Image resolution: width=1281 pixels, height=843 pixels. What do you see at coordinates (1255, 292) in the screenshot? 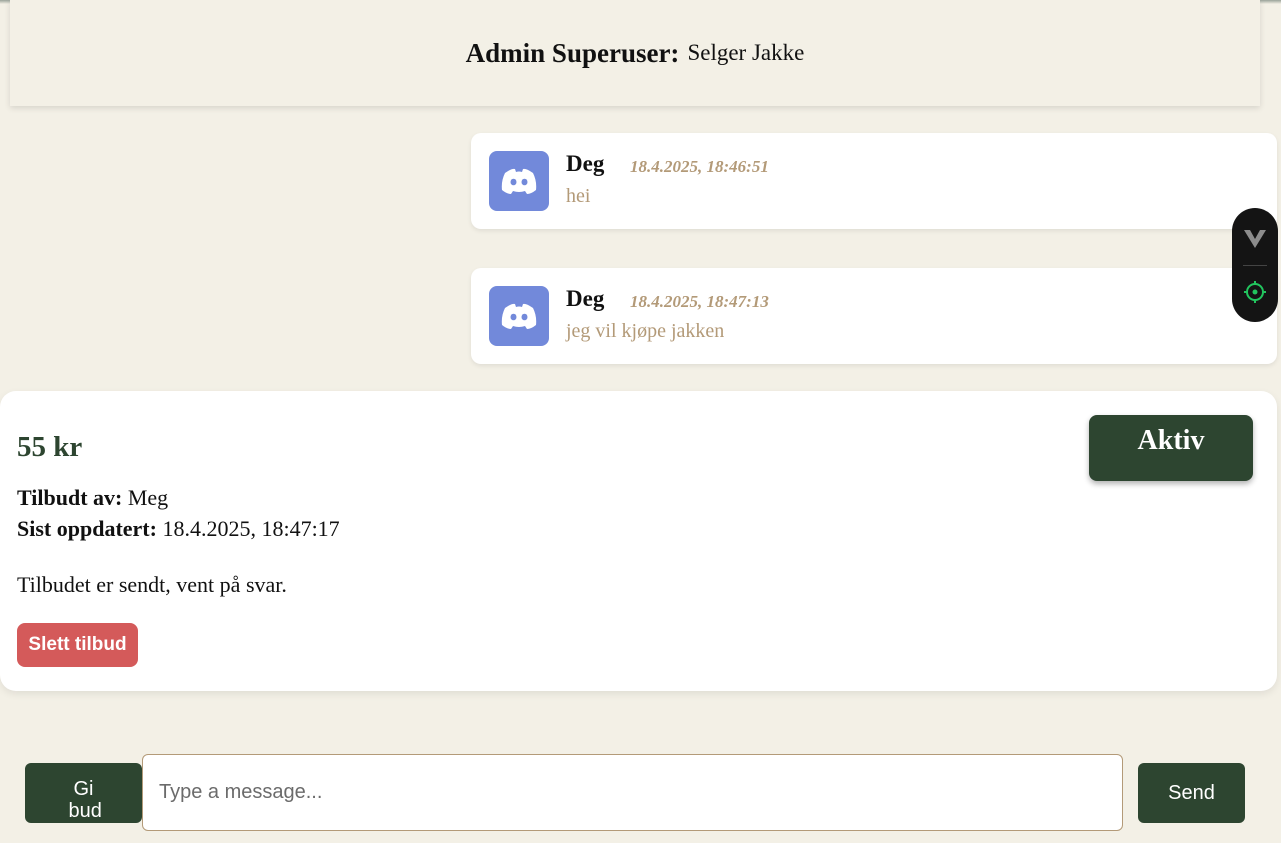
I see `crosshair-icon` at bounding box center [1255, 292].